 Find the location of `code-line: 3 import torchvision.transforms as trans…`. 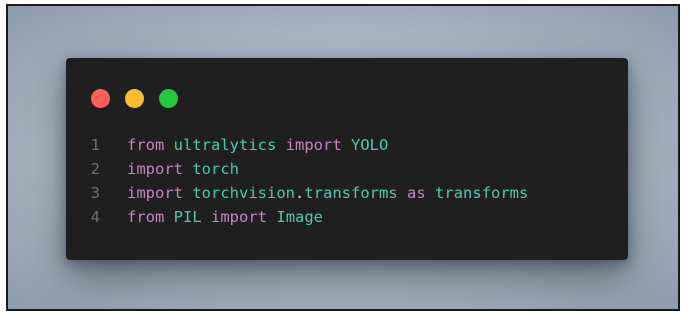

code-line: 3 import torchvision.transforms as trans… is located at coordinates (297, 193).